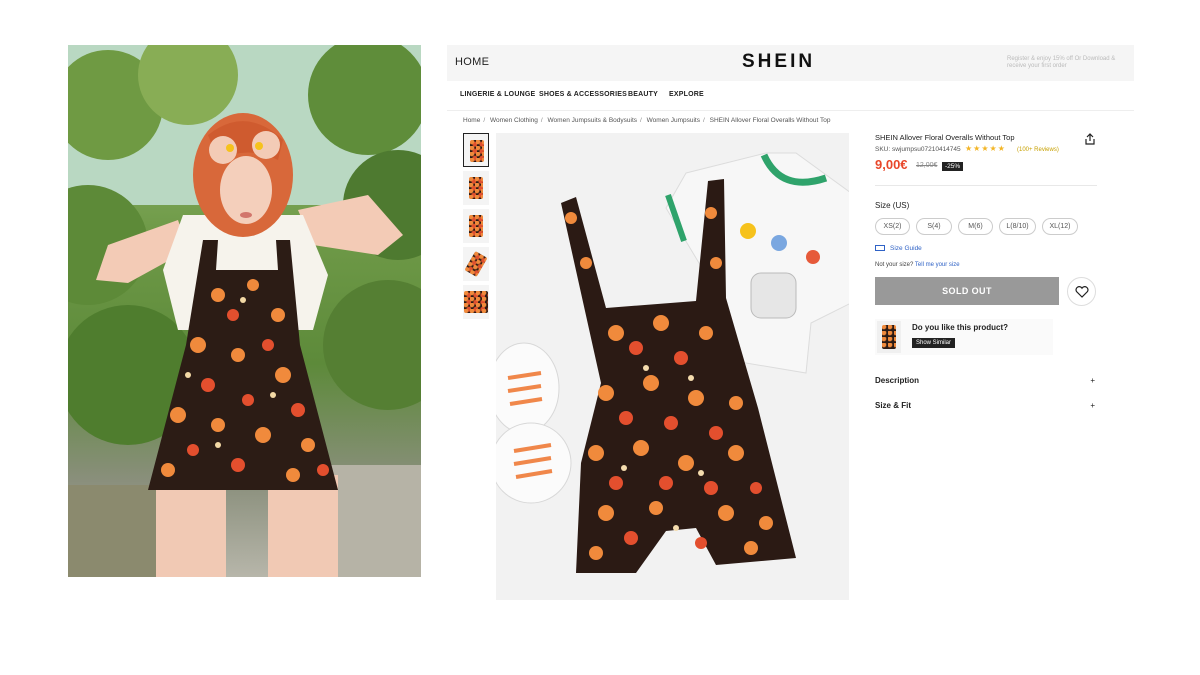 The image size is (1200, 675). I want to click on breadcrumb-item: Home, so click(471, 120).